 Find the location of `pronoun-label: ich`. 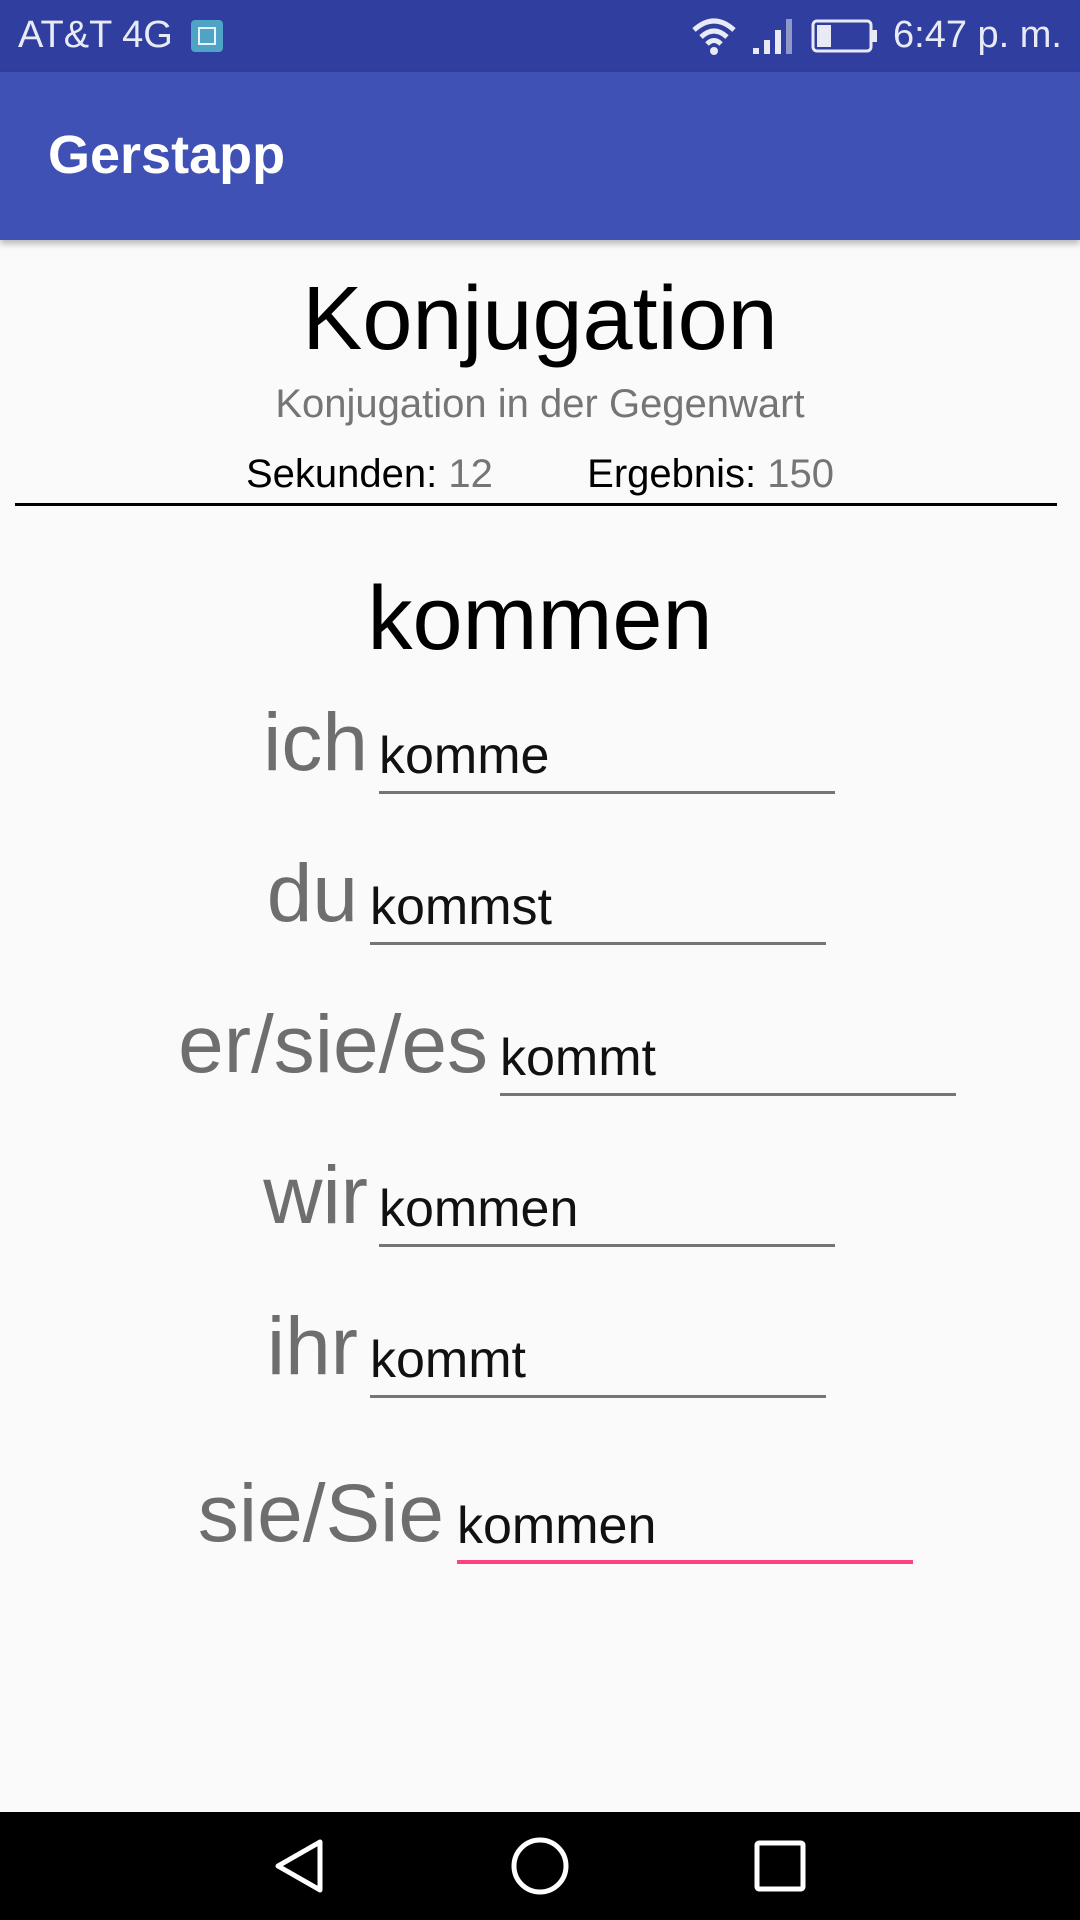

pronoun-label: ich is located at coordinates (315, 742).